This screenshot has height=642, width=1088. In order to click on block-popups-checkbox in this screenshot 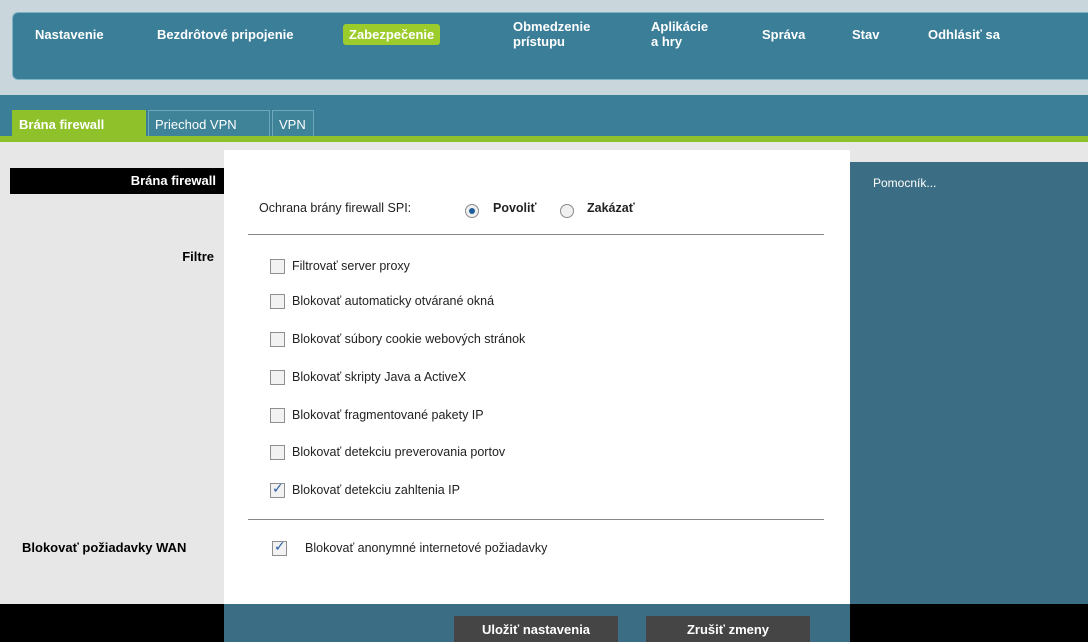, I will do `click(277, 301)`.